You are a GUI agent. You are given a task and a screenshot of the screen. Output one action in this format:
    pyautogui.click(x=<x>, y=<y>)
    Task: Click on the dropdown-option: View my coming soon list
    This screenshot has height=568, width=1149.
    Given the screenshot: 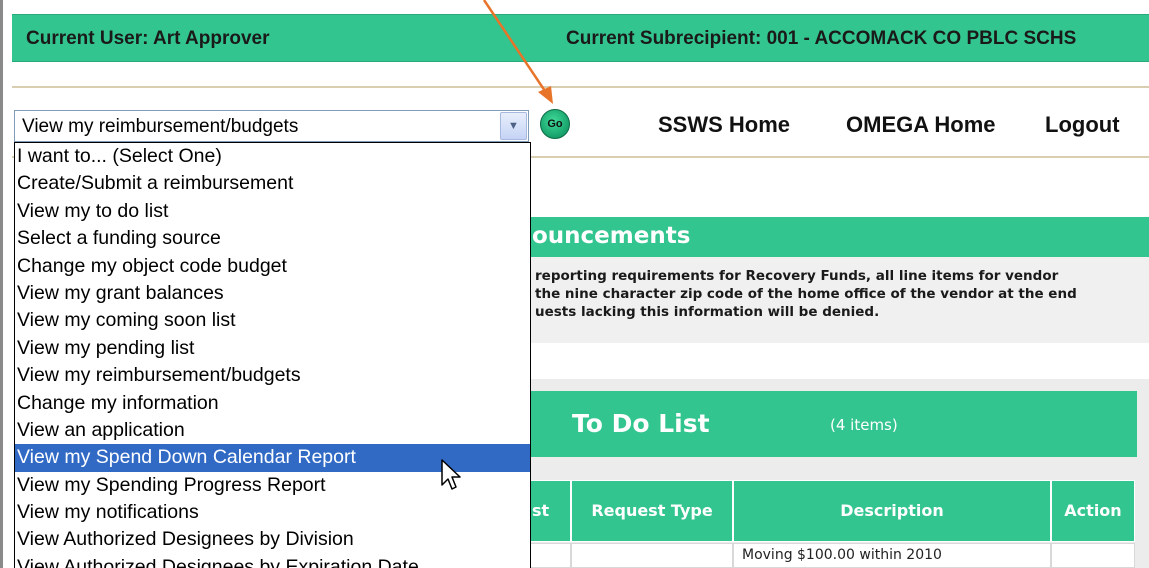 What is the action you would take?
    pyautogui.click(x=272, y=320)
    